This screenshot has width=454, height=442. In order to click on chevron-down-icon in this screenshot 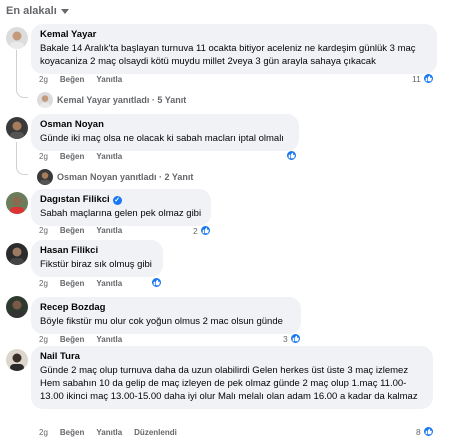, I will do `click(64, 11)`.